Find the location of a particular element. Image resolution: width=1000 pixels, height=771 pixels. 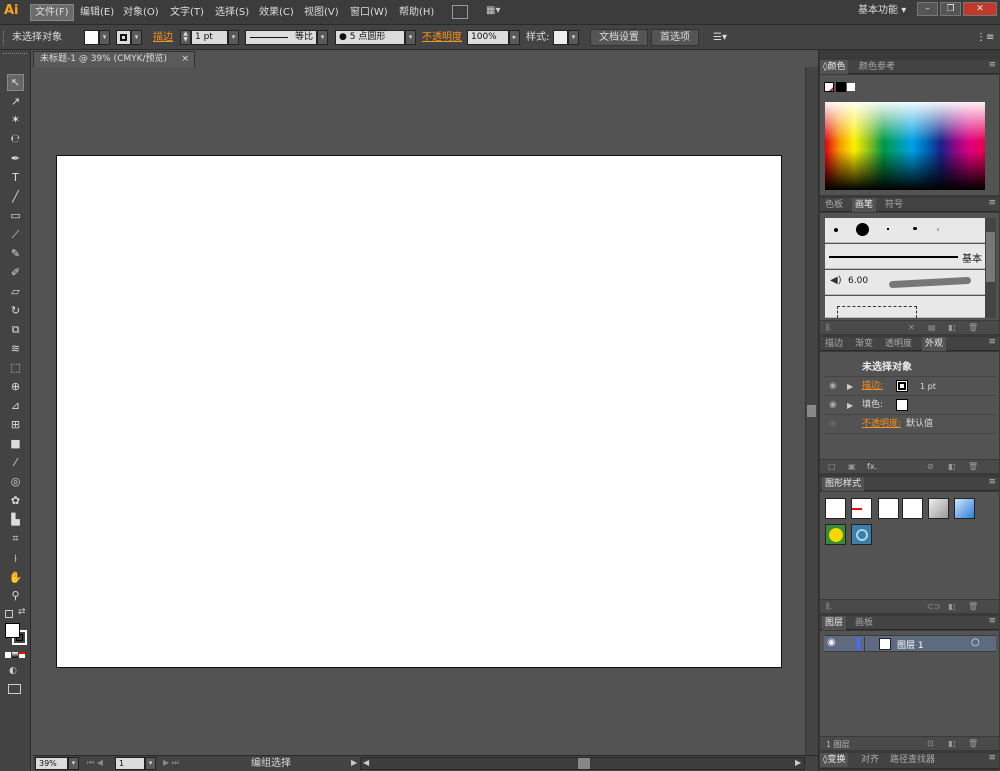

none-mode-icon is located at coordinates (22, 655).